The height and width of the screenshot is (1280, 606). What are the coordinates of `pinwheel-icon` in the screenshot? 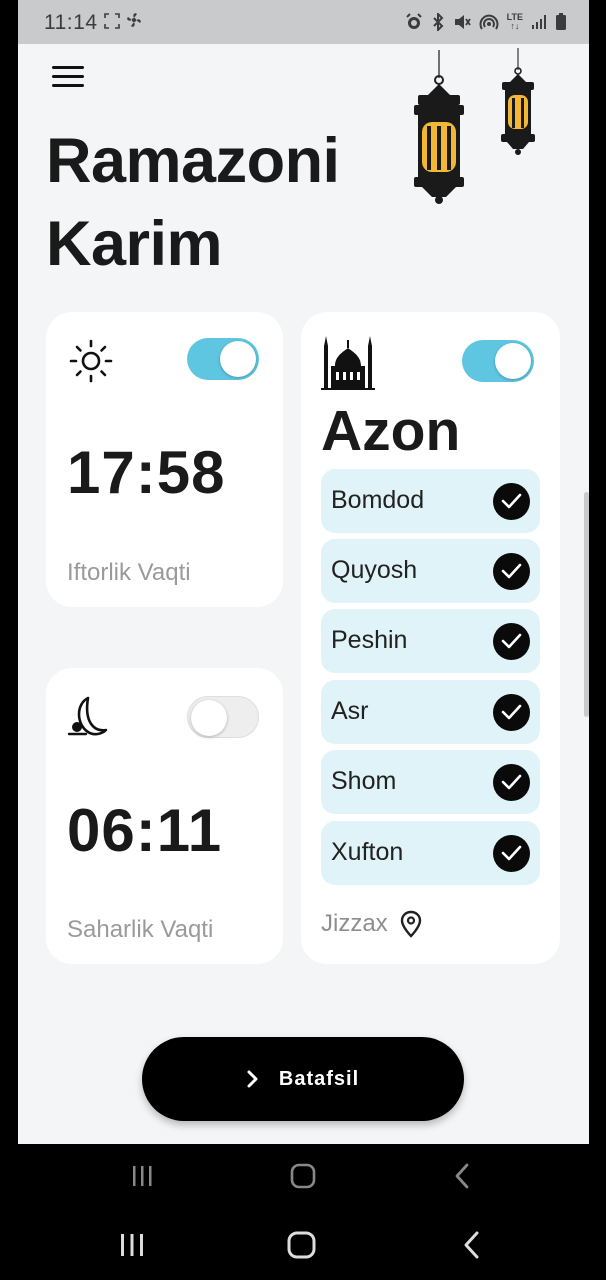 It's located at (134, 20).